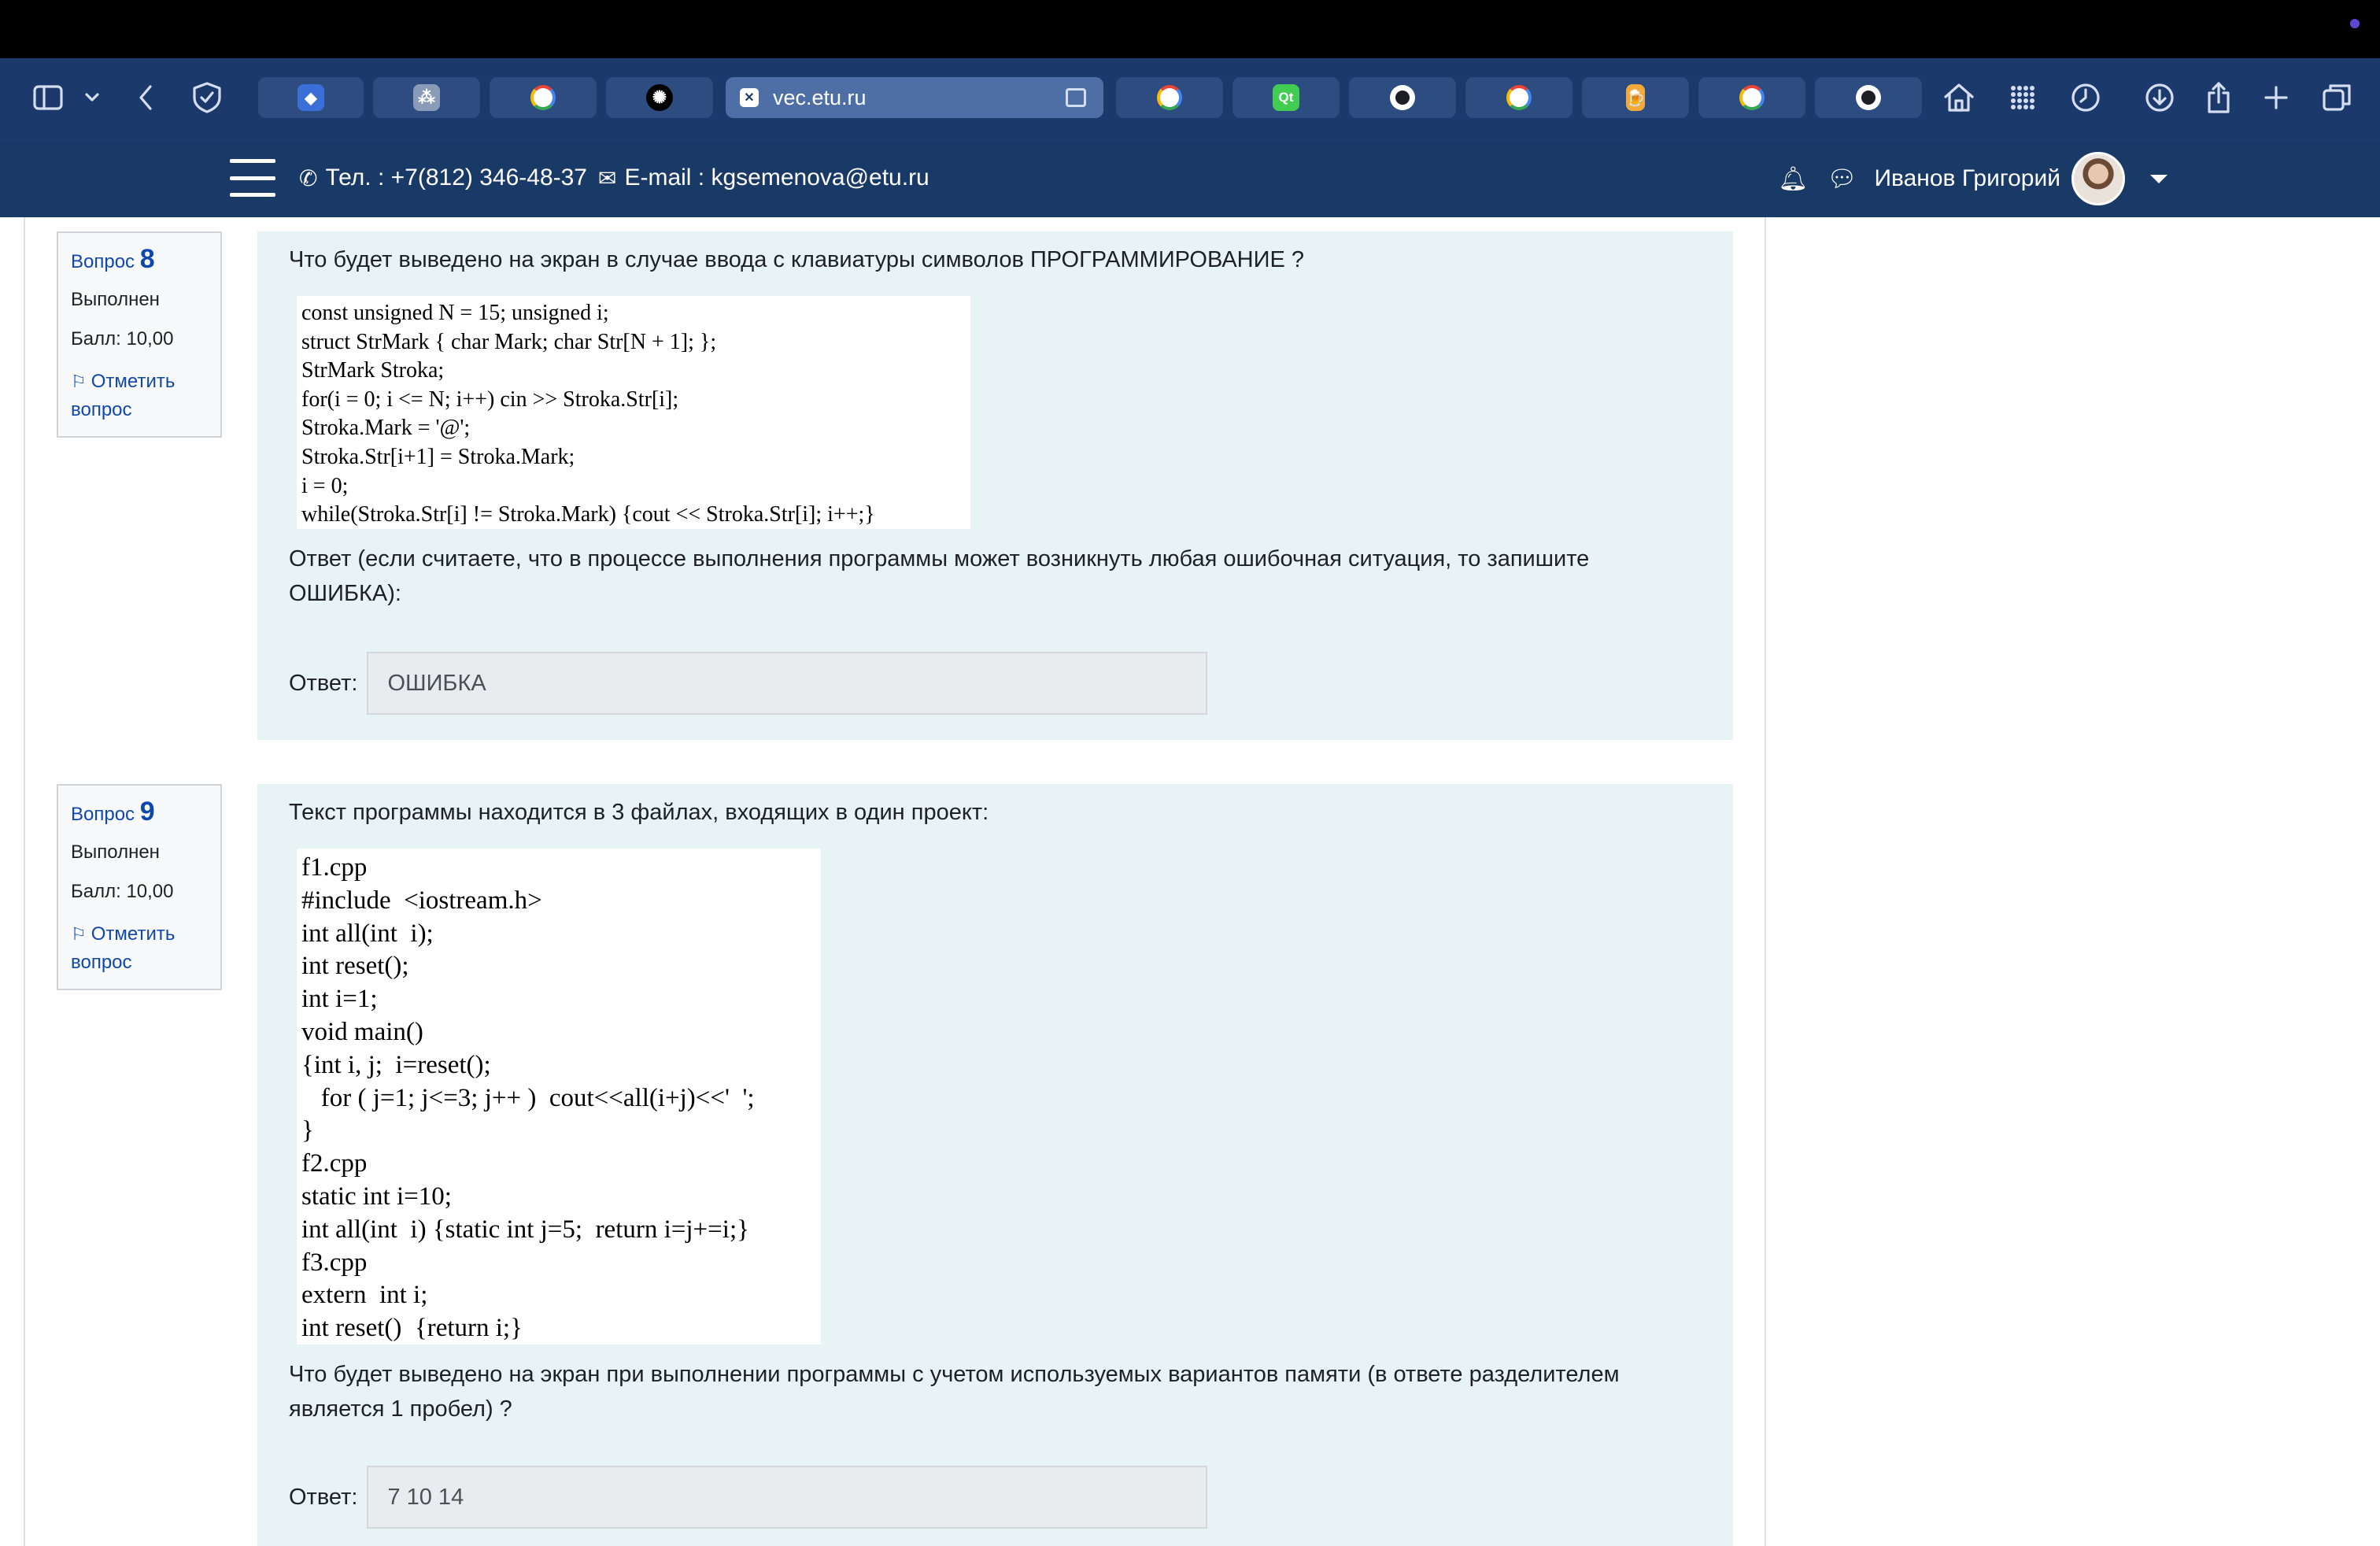  I want to click on phone-icon: ✆, so click(308, 178).